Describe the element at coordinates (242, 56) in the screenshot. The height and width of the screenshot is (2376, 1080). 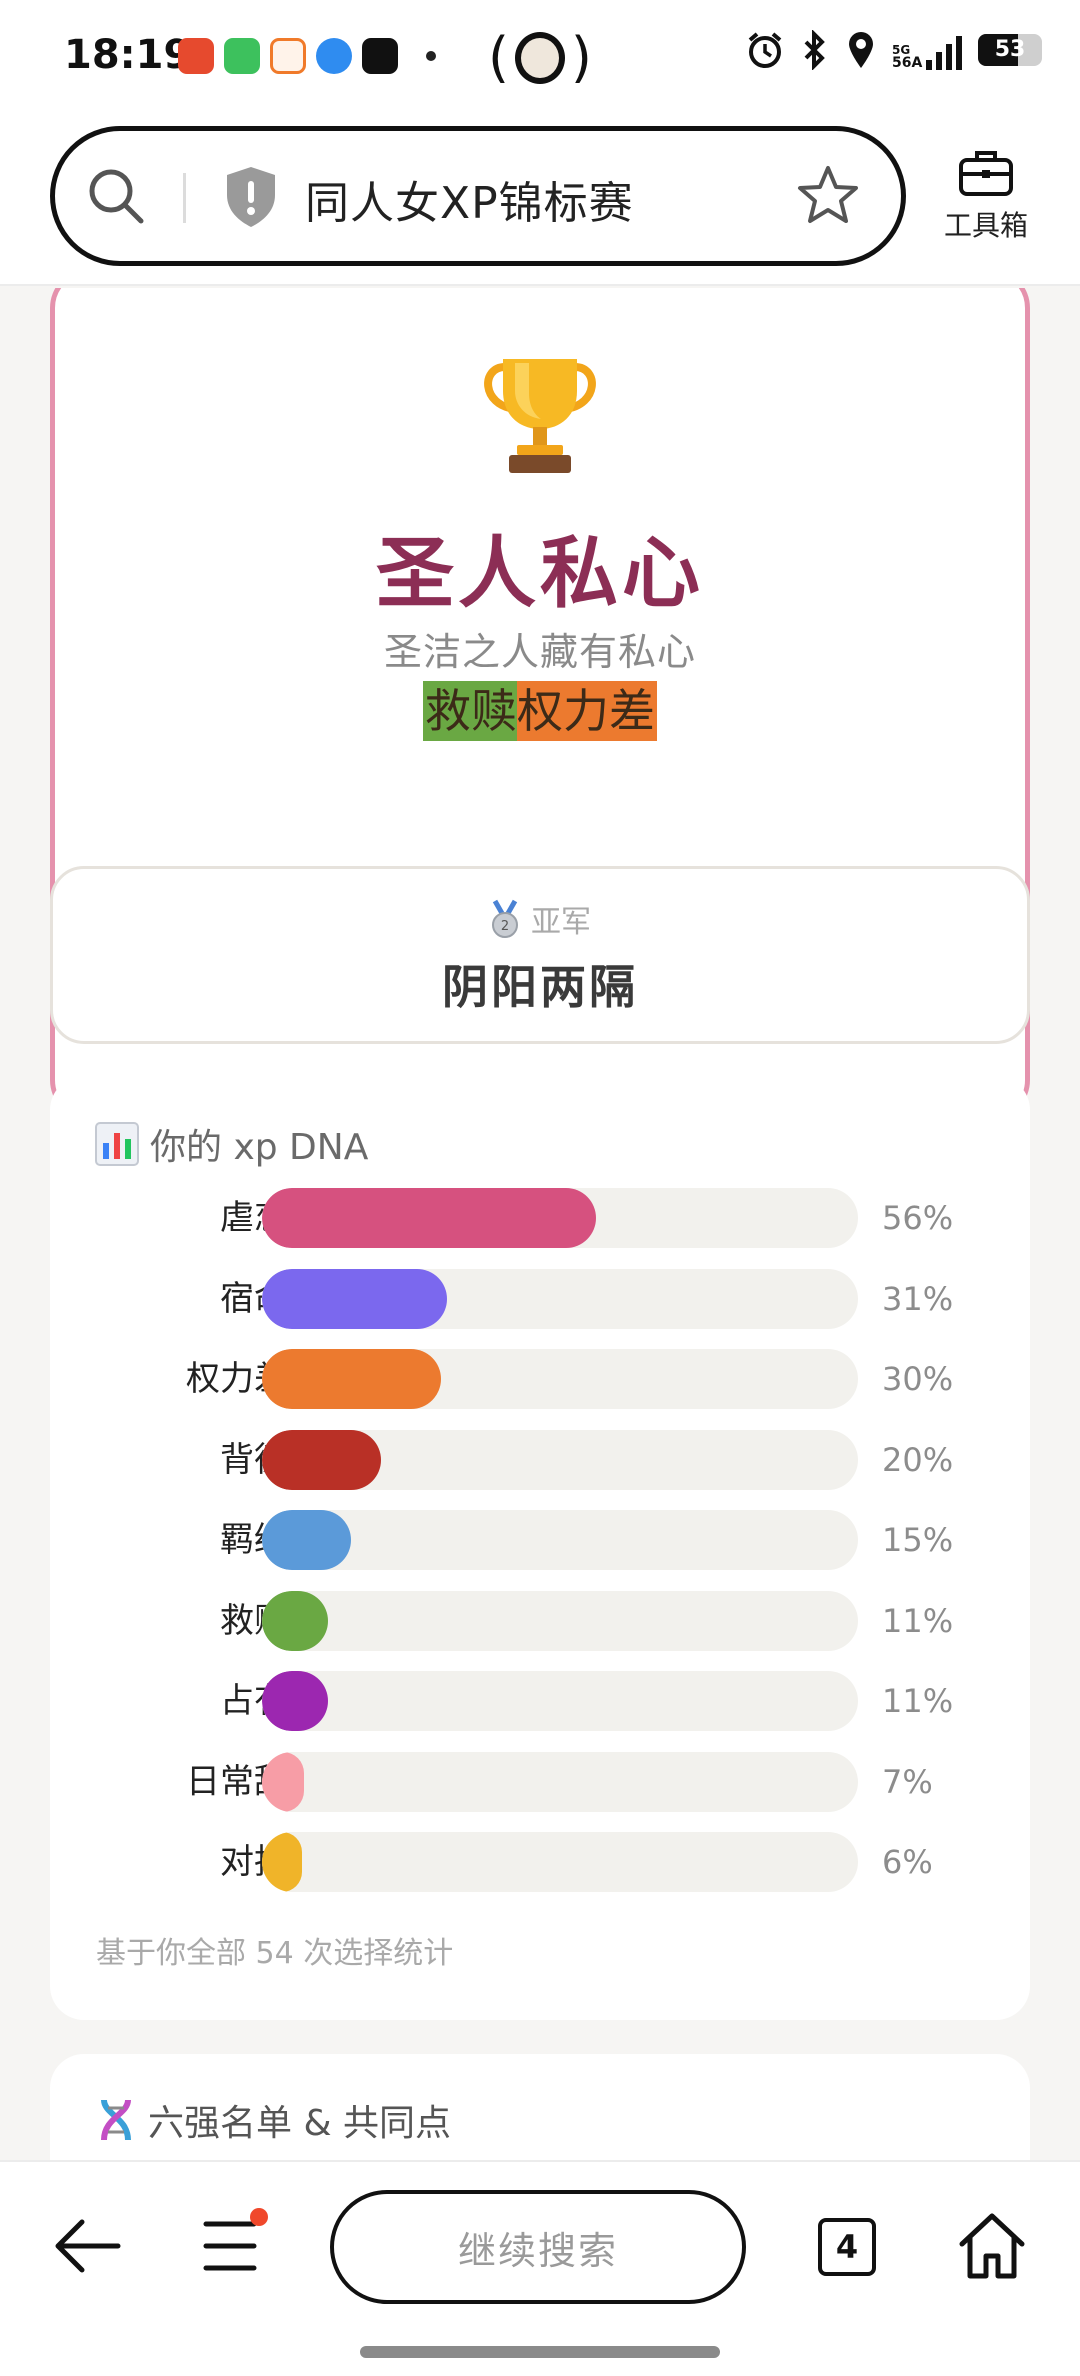
I see `messages-icon` at that location.